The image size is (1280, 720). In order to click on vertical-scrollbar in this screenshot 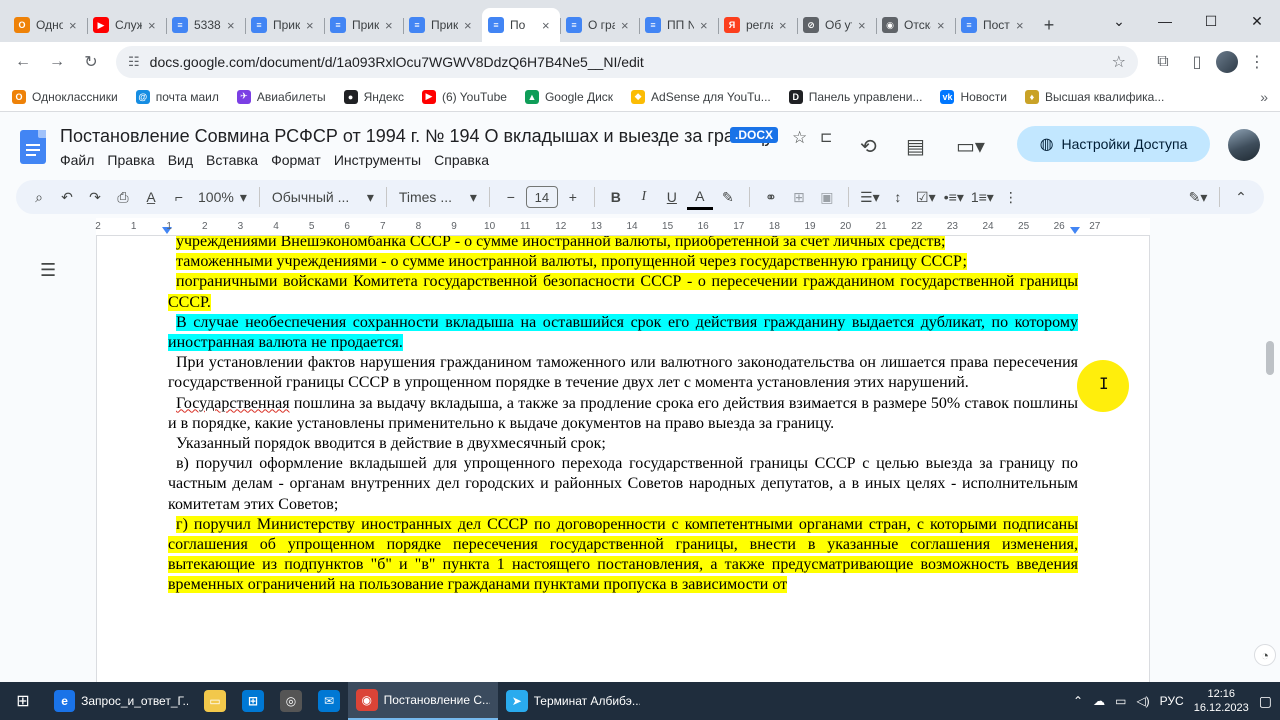, I will do `click(1270, 358)`.